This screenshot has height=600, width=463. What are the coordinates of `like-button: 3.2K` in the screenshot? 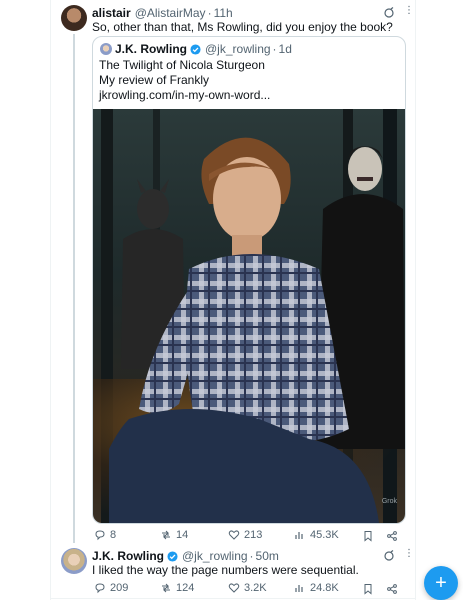 It's located at (247, 588).